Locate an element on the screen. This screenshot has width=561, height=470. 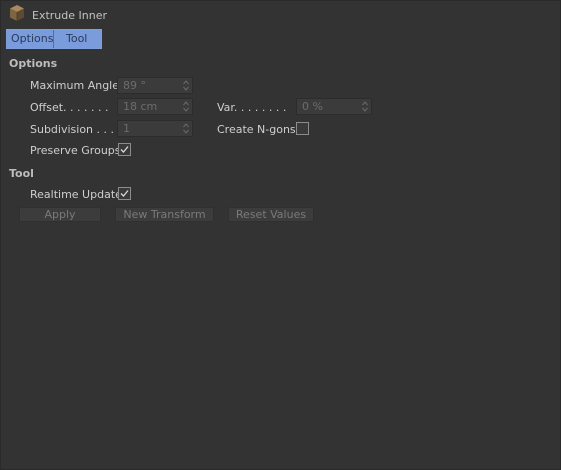
options-section-header: Options is located at coordinates (33, 63).